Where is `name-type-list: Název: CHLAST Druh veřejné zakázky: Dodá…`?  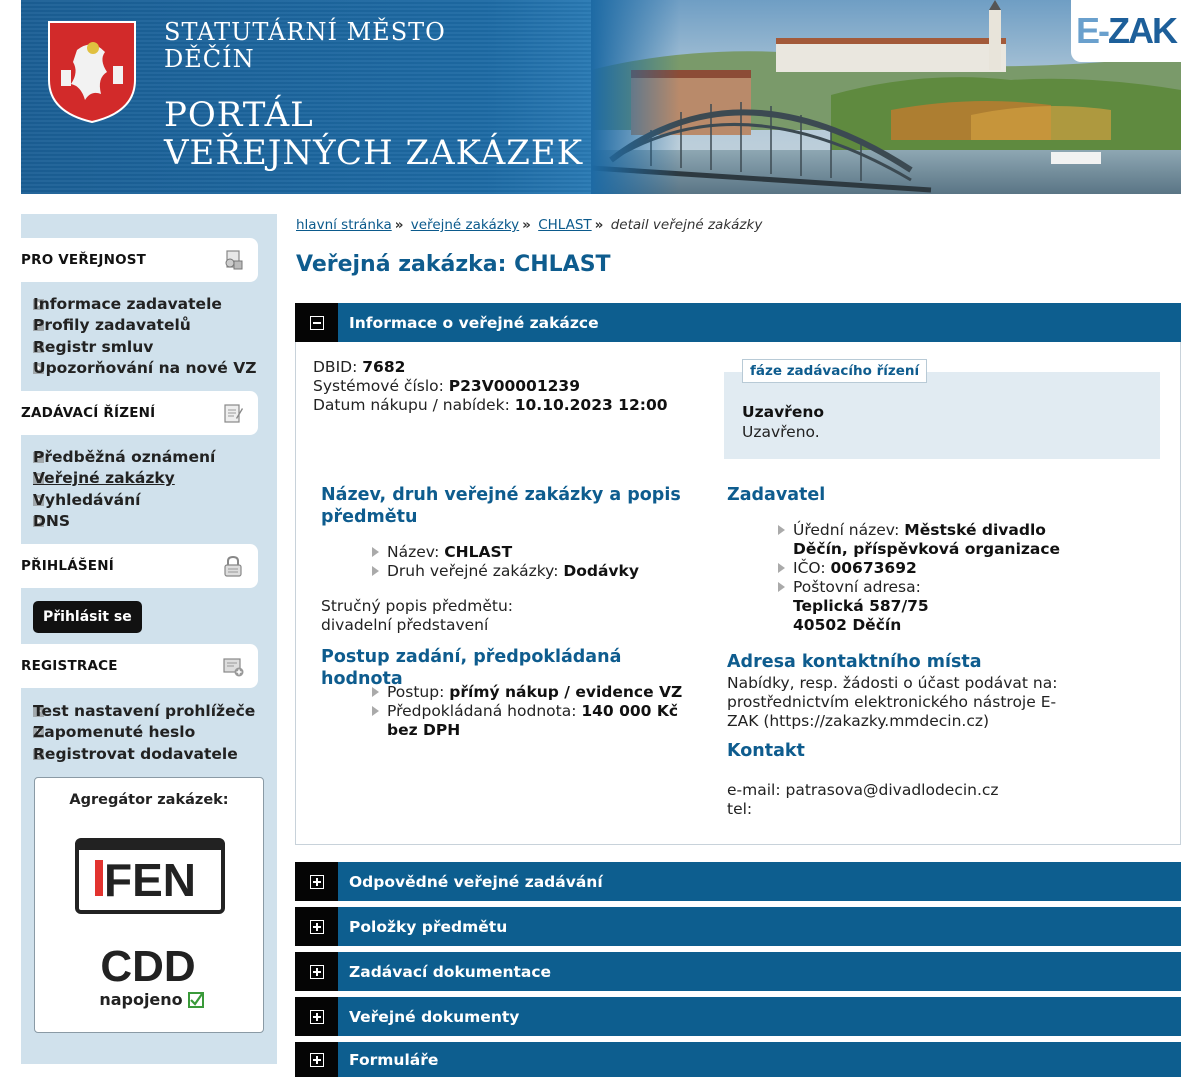
name-type-list: Název: CHLAST Druh veřejné zakázky: Dodá… is located at coordinates (531, 562).